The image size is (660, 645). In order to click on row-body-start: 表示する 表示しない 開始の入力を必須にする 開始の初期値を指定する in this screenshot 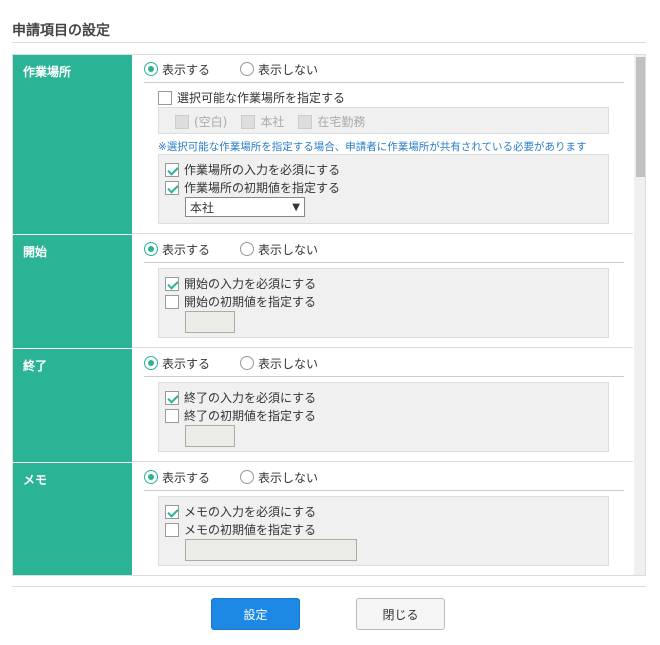, I will do `click(382, 291)`.